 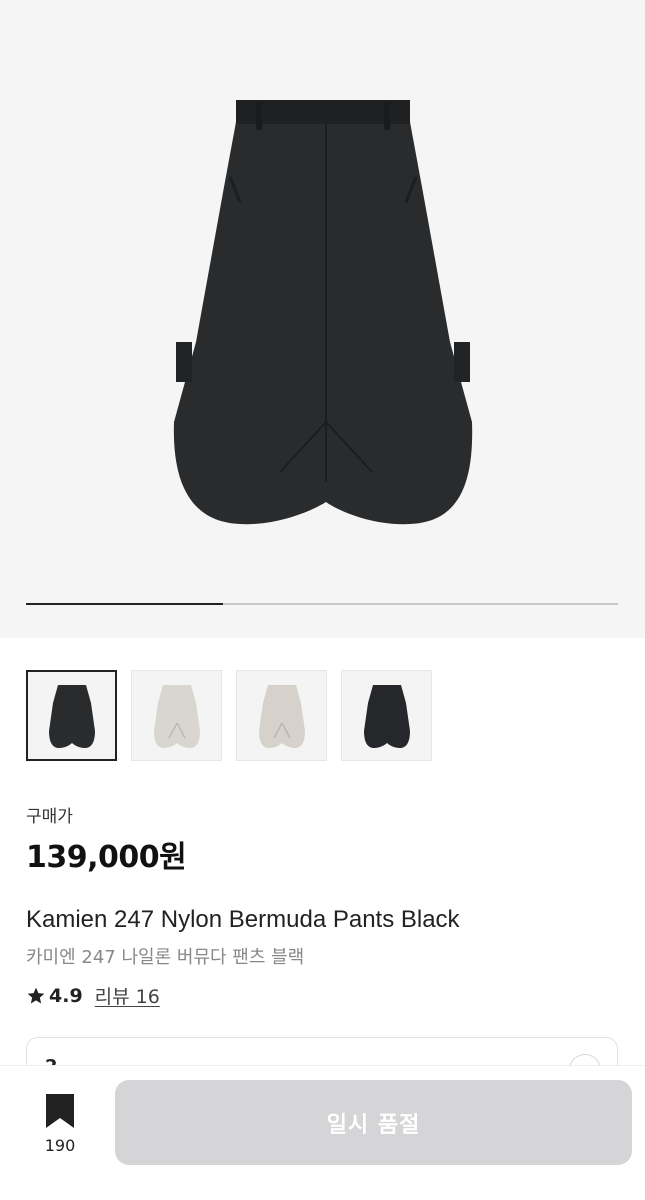 What do you see at coordinates (93, 995) in the screenshot?
I see `rating-row: 4.9 리뷰 16` at bounding box center [93, 995].